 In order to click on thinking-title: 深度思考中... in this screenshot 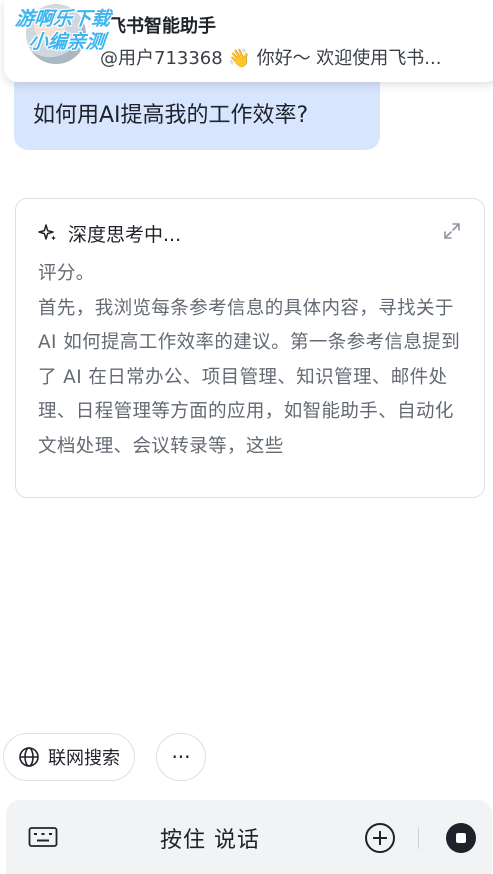, I will do `click(125, 234)`.